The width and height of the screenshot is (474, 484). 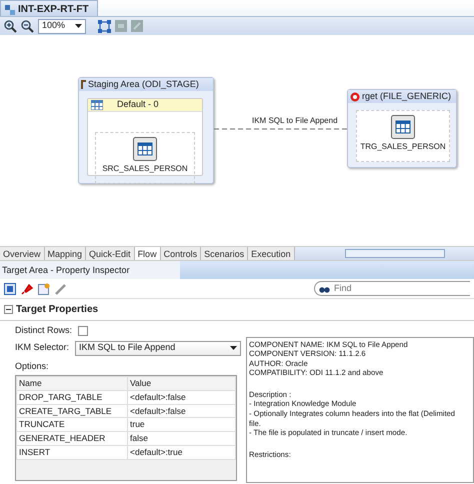 I want to click on mapping-icon, so click(x=10, y=9).